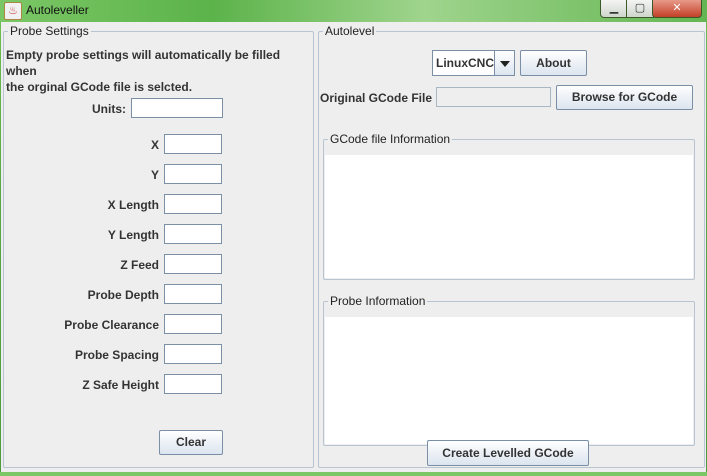 The width and height of the screenshot is (707, 476). What do you see at coordinates (493, 97) in the screenshot?
I see `original-gcode-field` at bounding box center [493, 97].